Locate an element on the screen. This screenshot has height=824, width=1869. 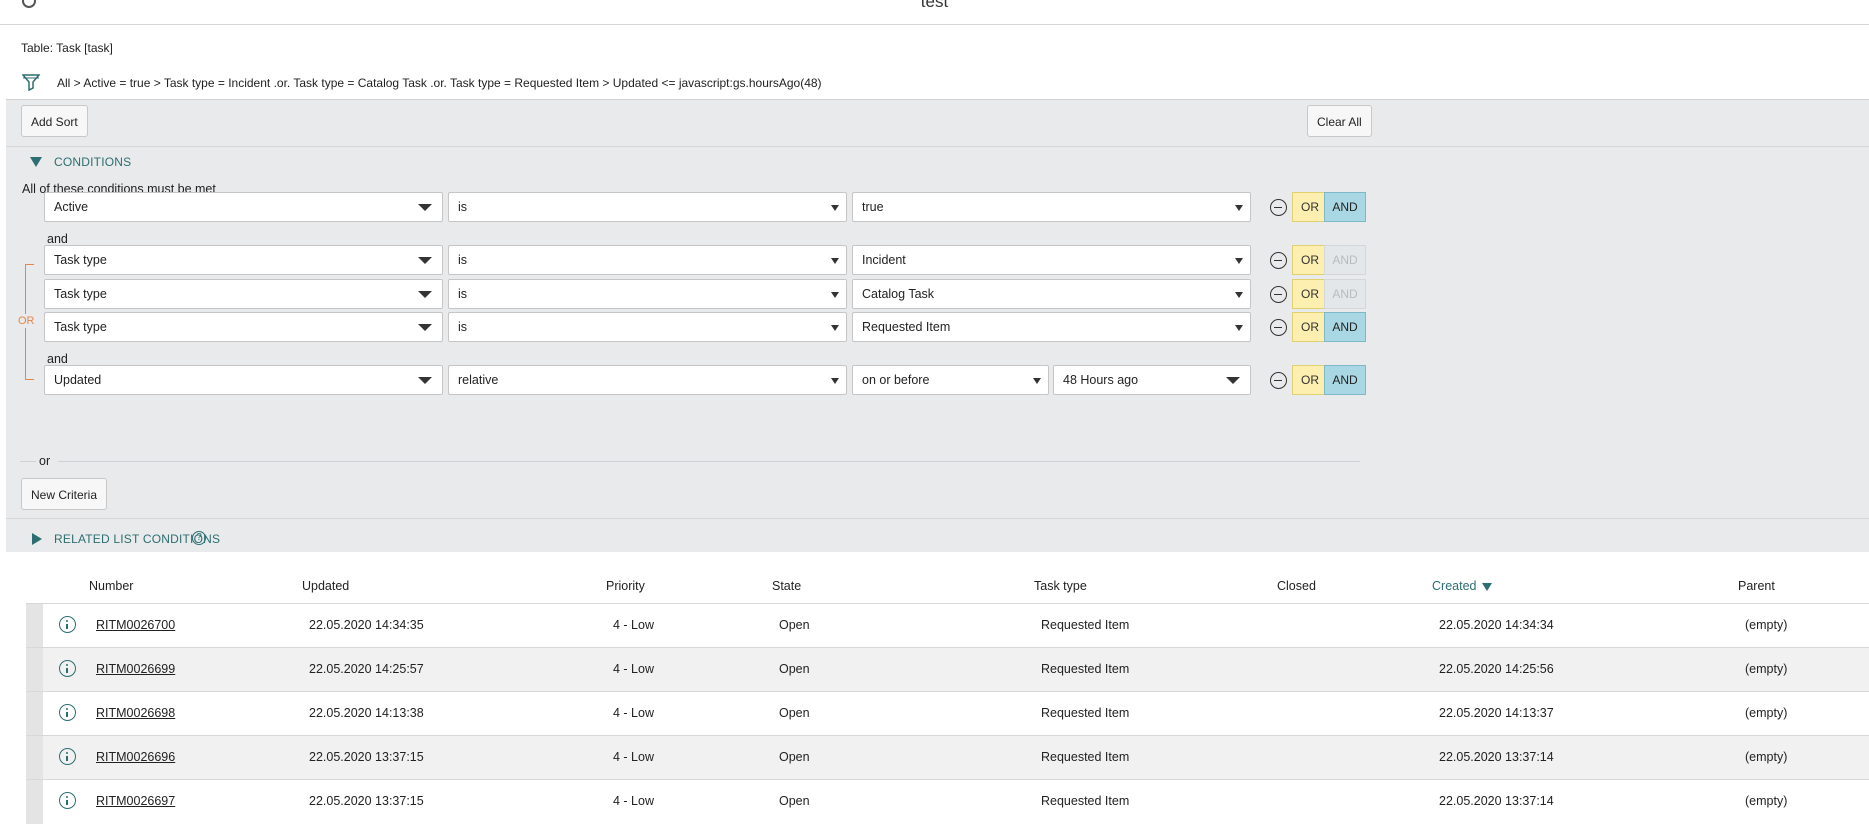
cell-created: 22.05.2020 14:34:34 is located at coordinates (1496, 625).